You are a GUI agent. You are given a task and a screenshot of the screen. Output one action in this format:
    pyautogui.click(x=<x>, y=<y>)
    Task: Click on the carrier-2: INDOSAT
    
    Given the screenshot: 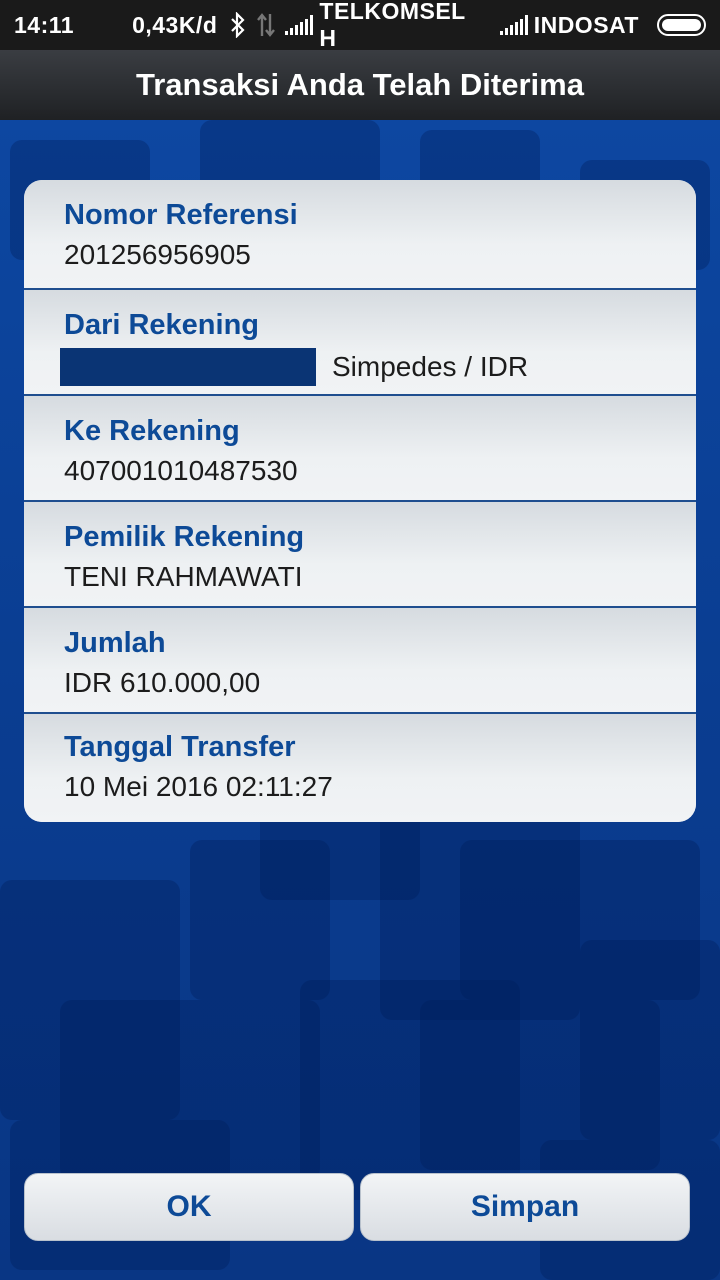 What is the action you would take?
    pyautogui.click(x=586, y=24)
    